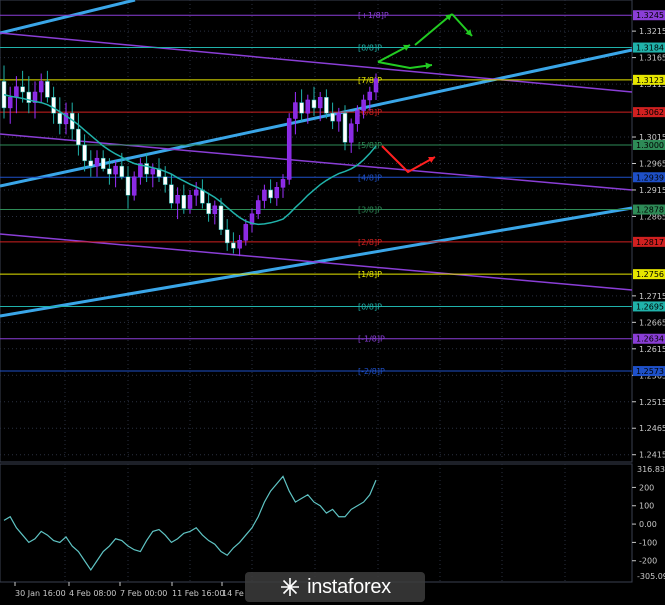 Image resolution: width=665 pixels, height=605 pixels. What do you see at coordinates (650, 145) in the screenshot?
I see `level-badge-text: 1.3000` at bounding box center [650, 145].